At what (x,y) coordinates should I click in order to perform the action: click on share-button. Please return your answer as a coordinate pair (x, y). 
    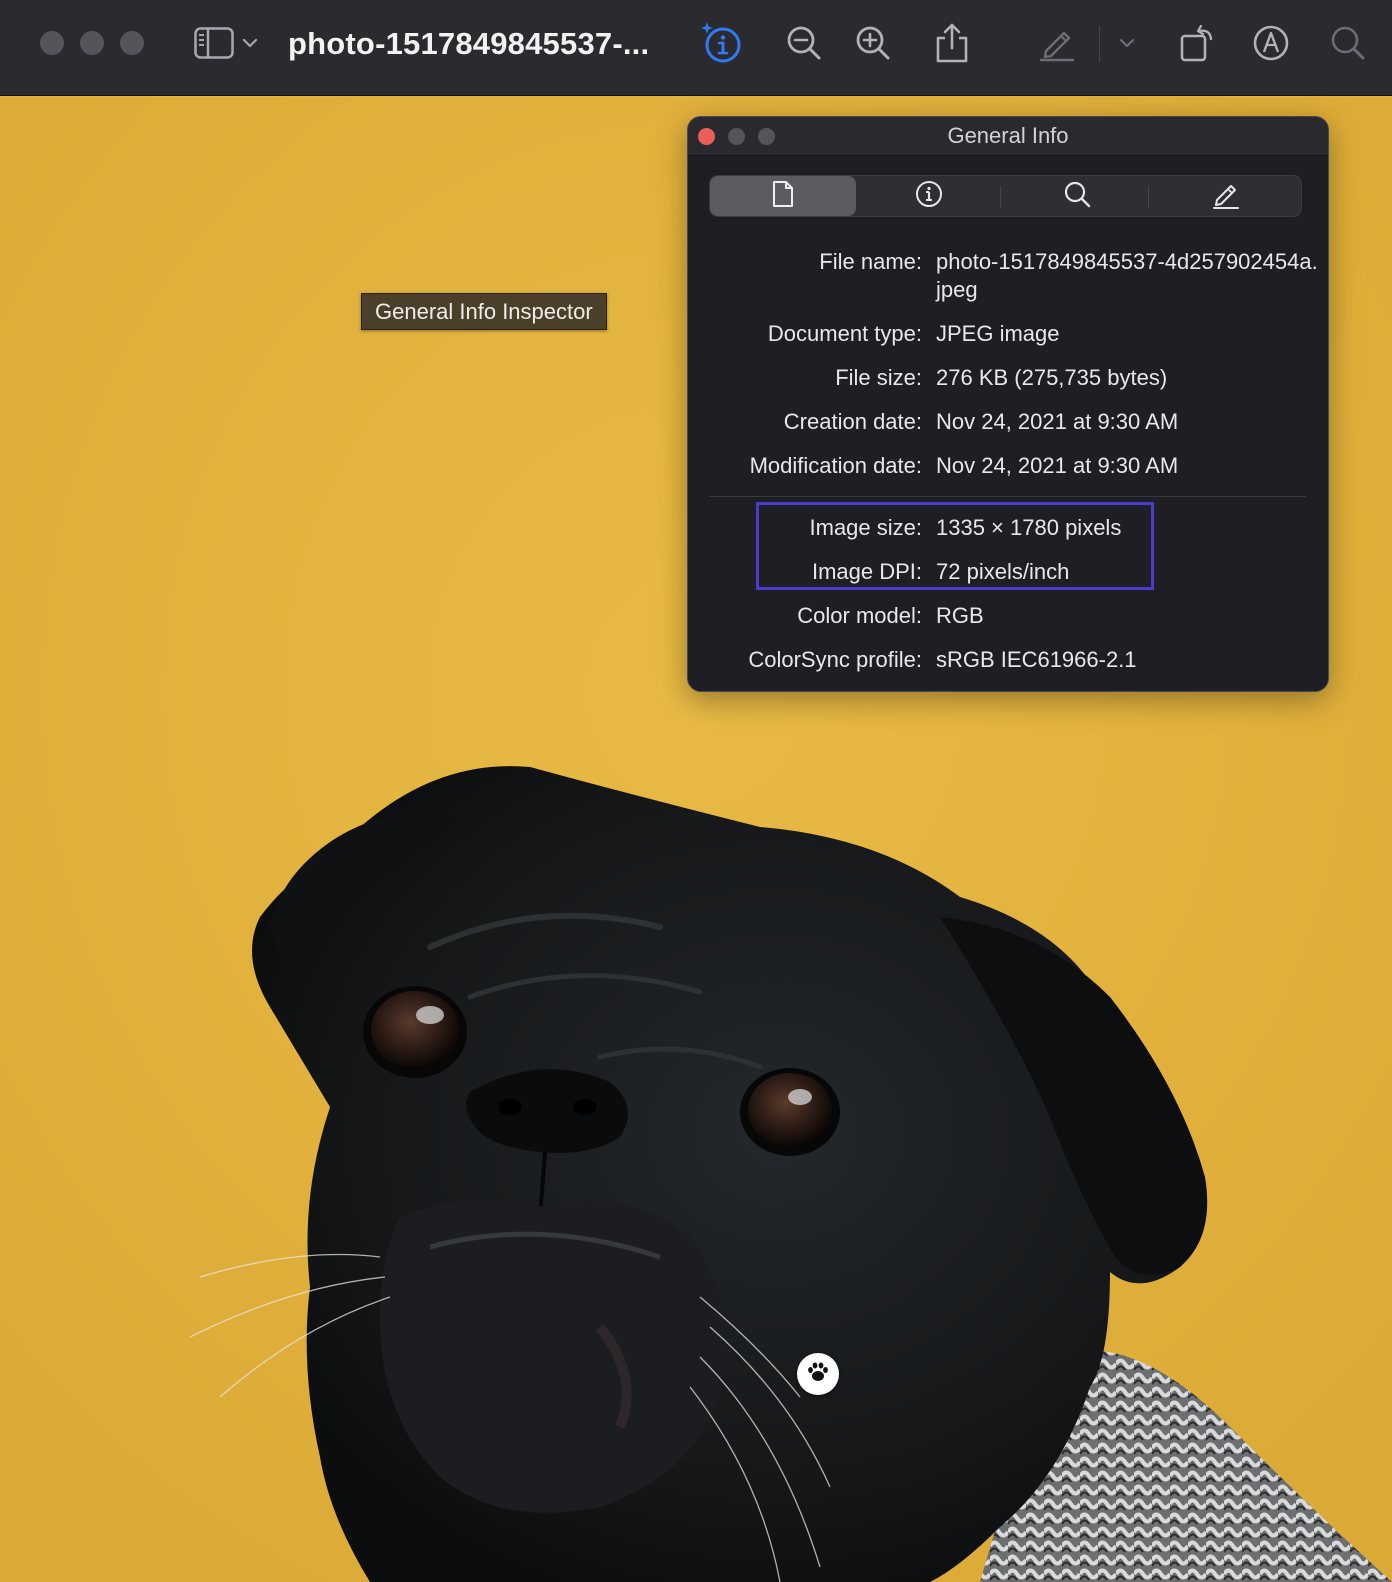
    Looking at the image, I should click on (952, 43).